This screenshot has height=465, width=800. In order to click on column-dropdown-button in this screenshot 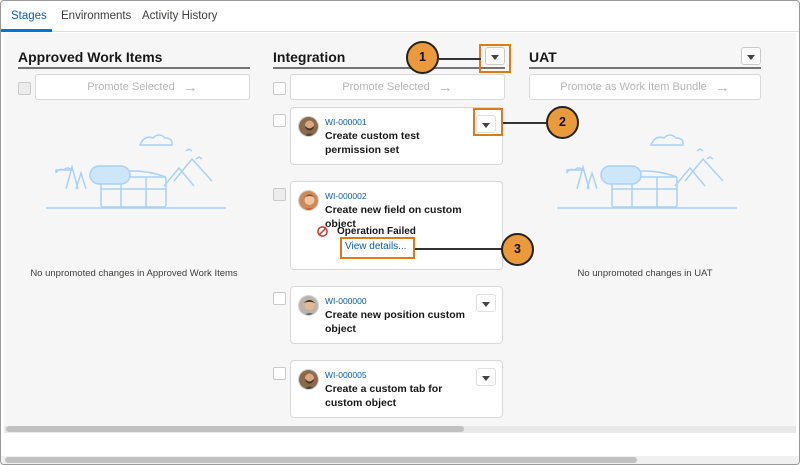, I will do `click(751, 56)`.